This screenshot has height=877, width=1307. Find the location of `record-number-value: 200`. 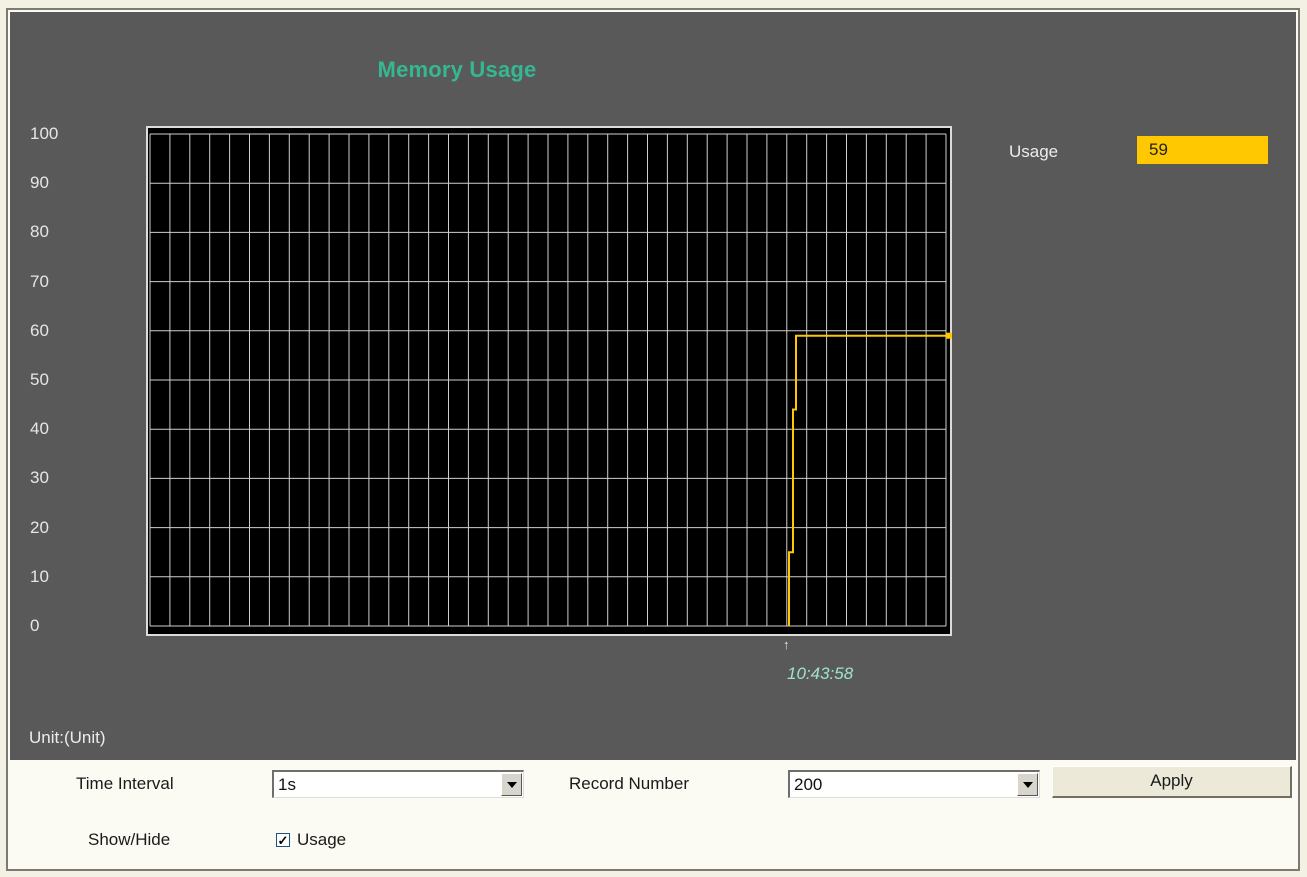

record-number-value: 200 is located at coordinates (808, 784).